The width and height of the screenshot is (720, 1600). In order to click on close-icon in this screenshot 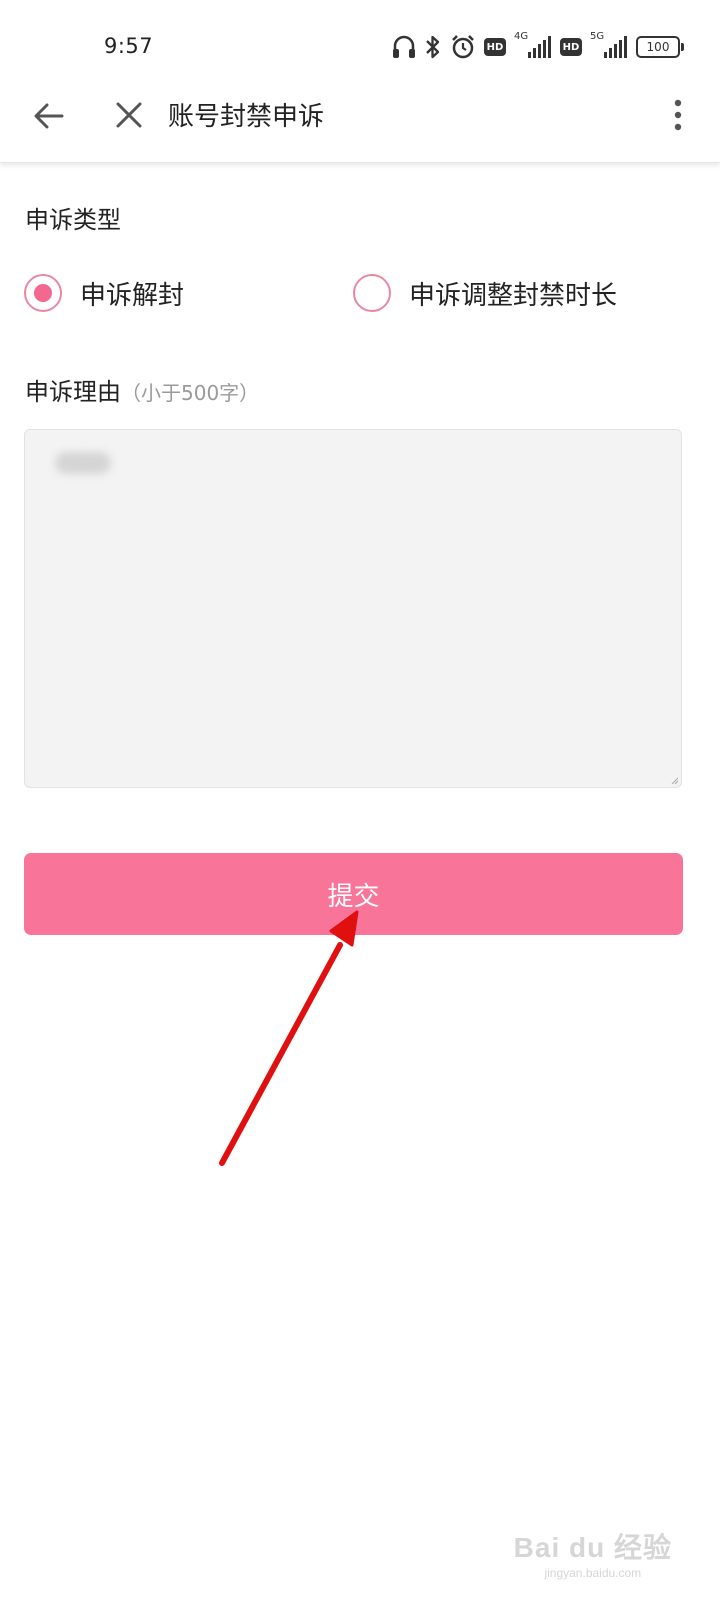, I will do `click(129, 115)`.